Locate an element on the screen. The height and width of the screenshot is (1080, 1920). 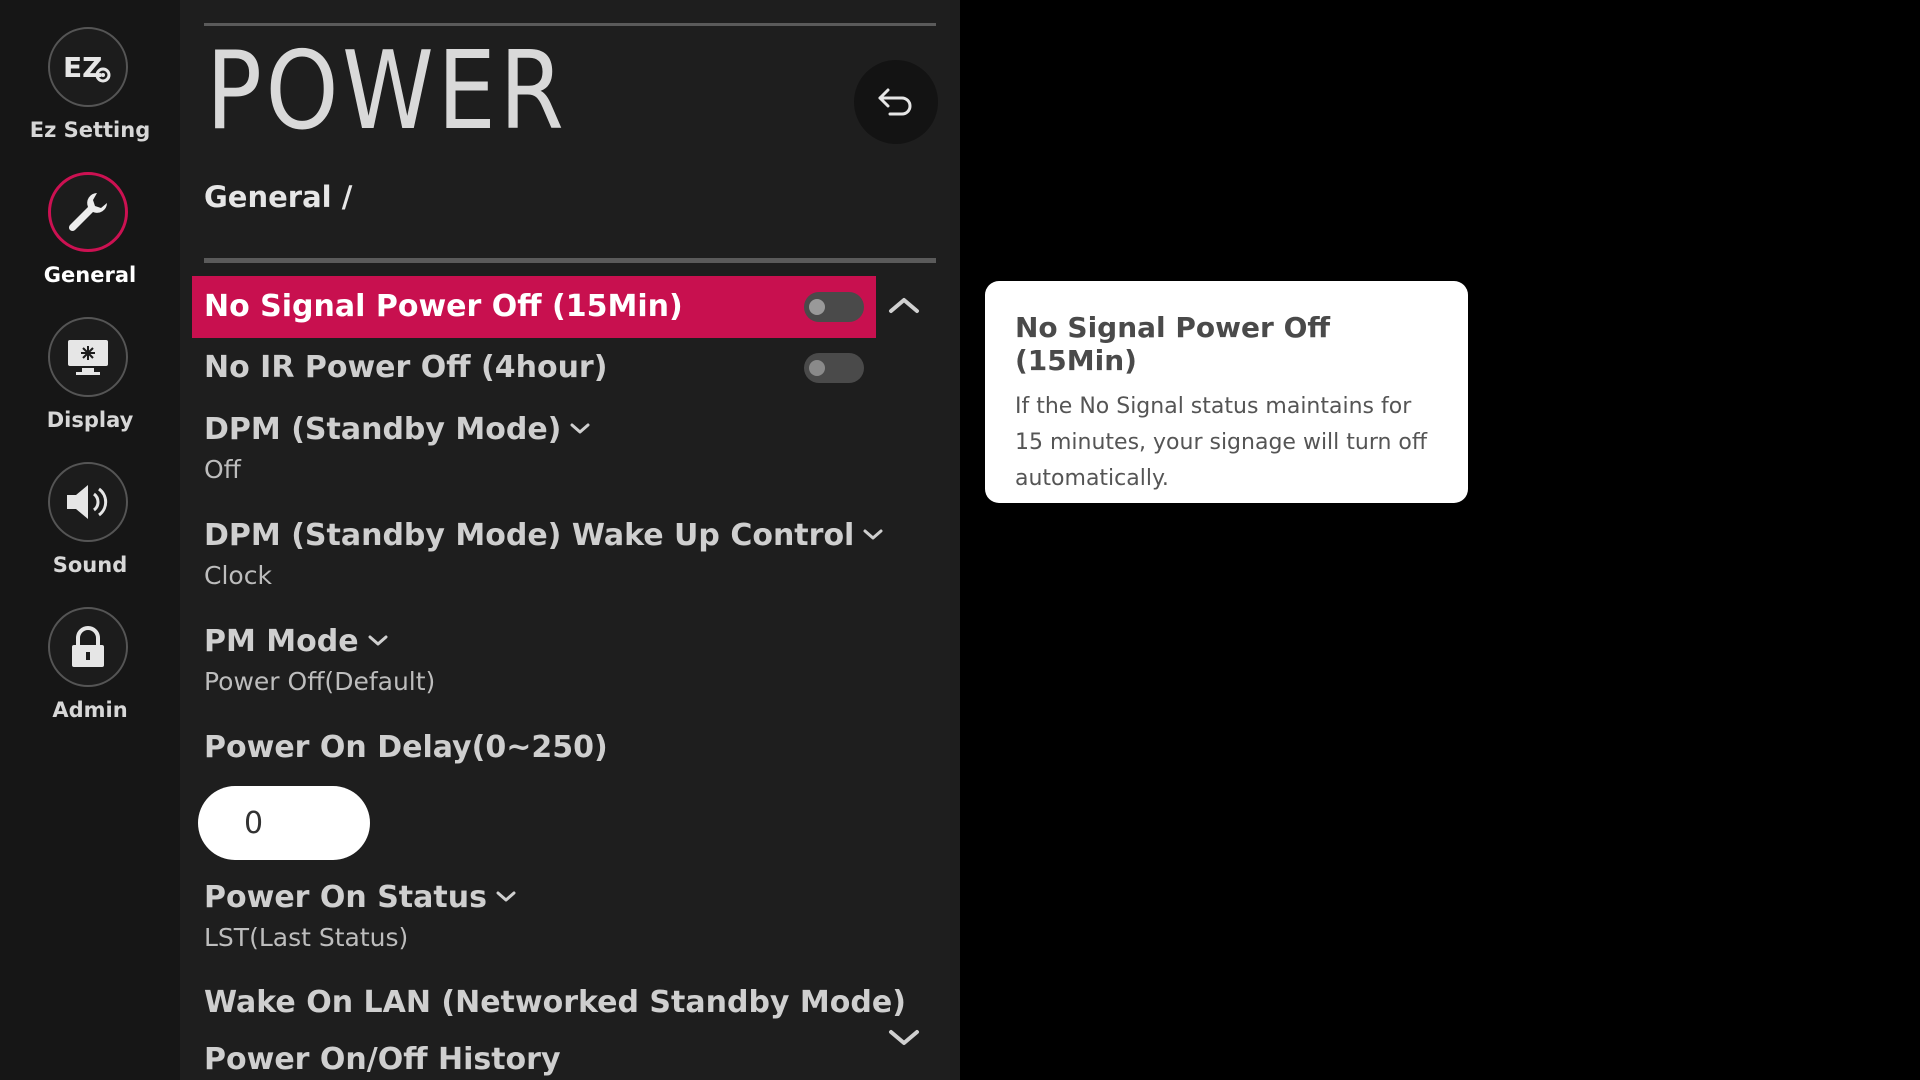
no-signal-power-off-toggle is located at coordinates (834, 307).